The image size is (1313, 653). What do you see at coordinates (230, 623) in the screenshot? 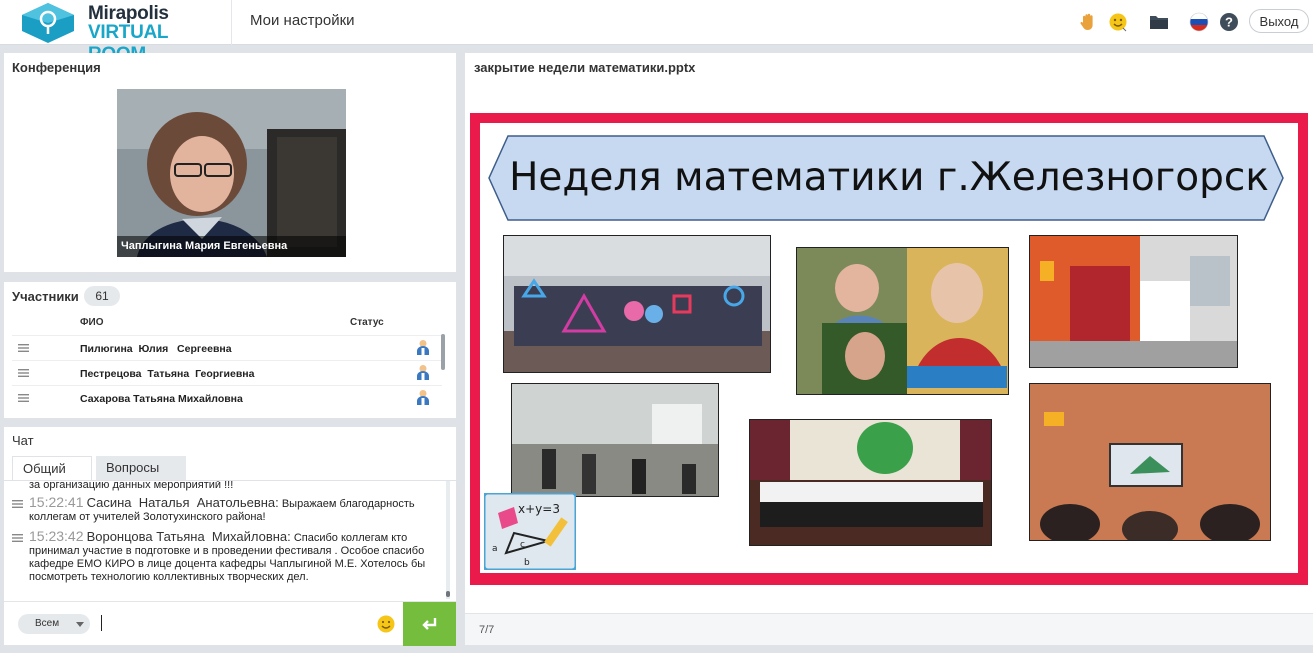
I see `chat-input-bar: Всем` at bounding box center [230, 623].